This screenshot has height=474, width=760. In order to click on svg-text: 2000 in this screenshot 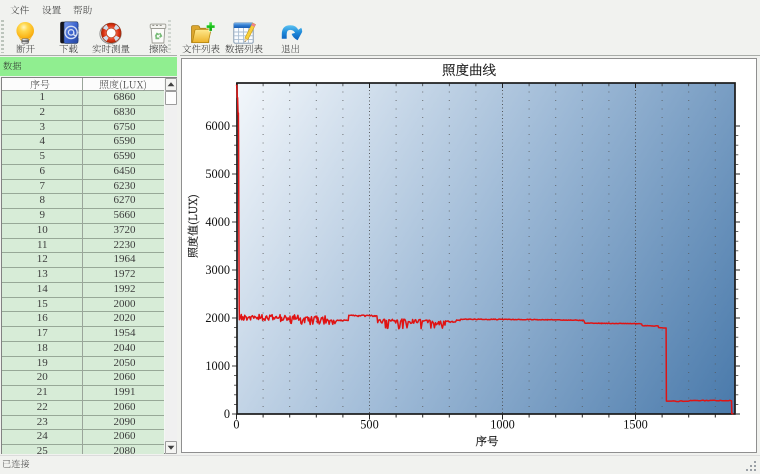, I will do `click(217, 318)`.